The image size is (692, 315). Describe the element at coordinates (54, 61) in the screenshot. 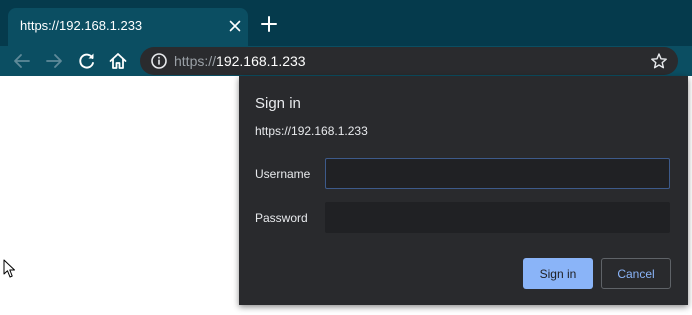

I see `forward-arrow-icon` at that location.